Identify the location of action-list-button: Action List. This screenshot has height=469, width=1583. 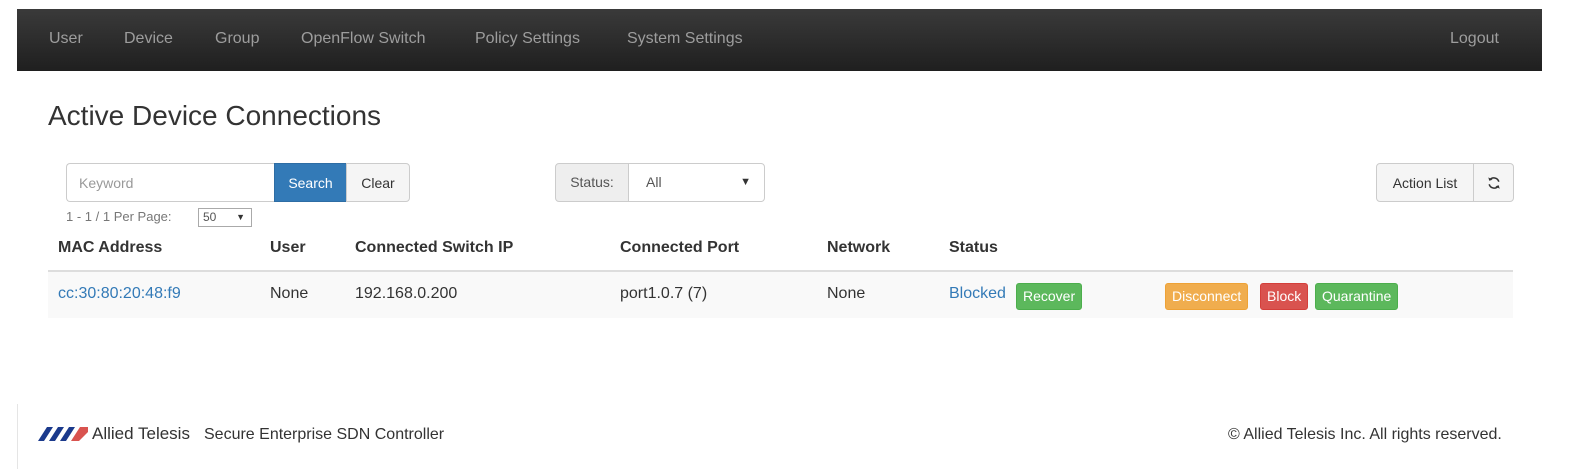
(1425, 182).